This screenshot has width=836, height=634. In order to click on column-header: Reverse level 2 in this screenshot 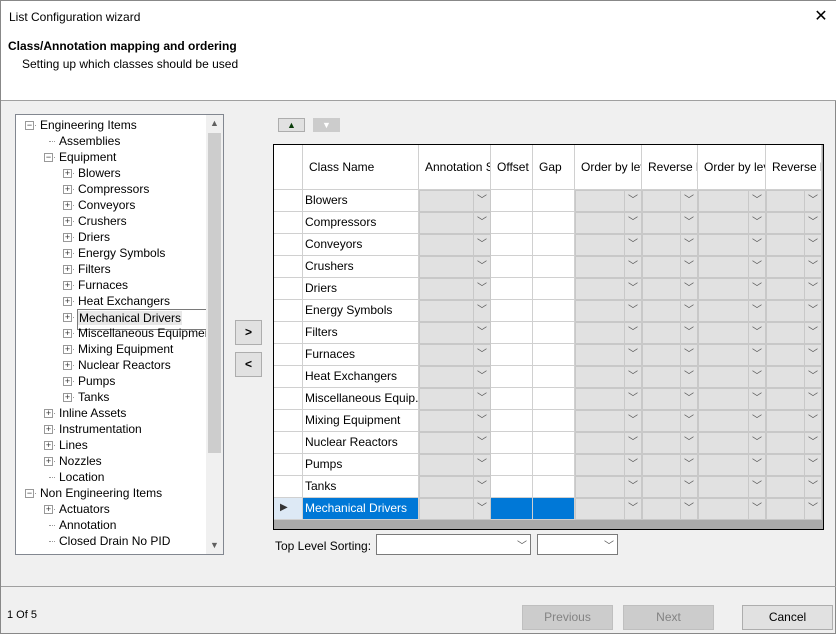, I will do `click(794, 167)`.